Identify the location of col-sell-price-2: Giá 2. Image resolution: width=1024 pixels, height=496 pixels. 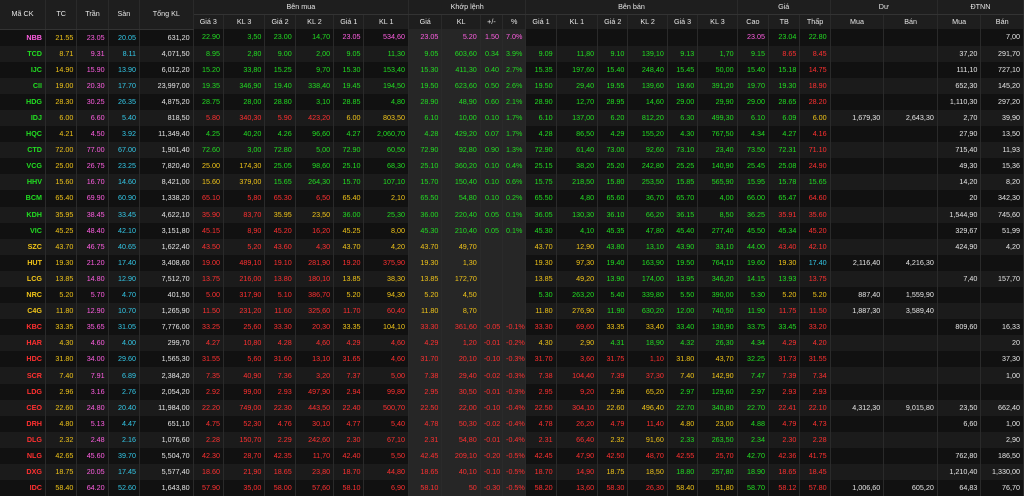
(613, 21).